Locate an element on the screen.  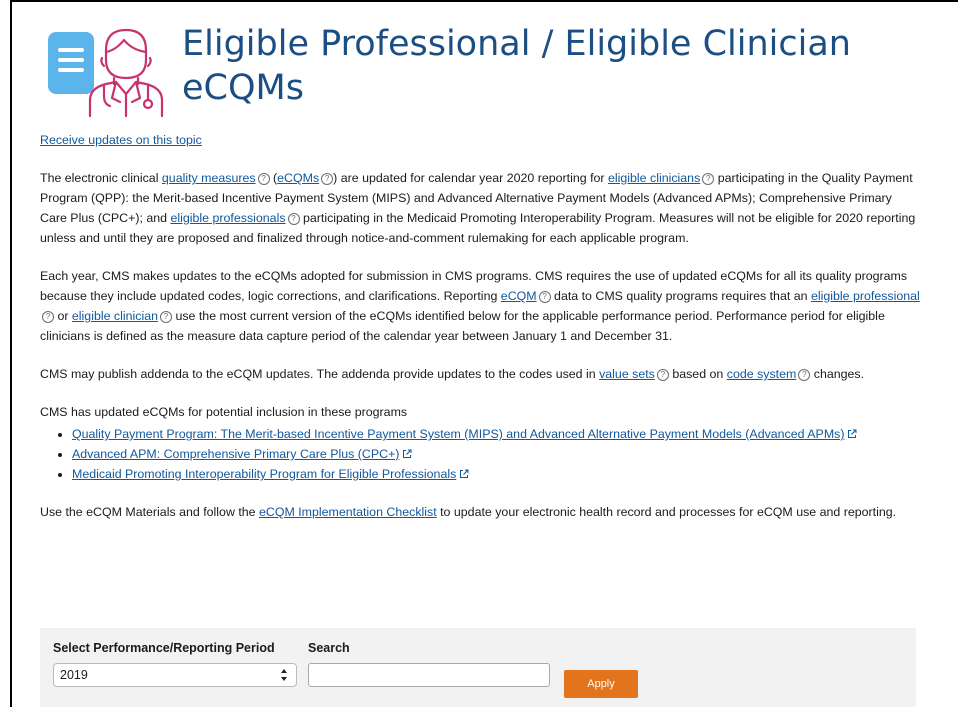
intro-text-1: The electronic clinical is located at coordinates (101, 178).